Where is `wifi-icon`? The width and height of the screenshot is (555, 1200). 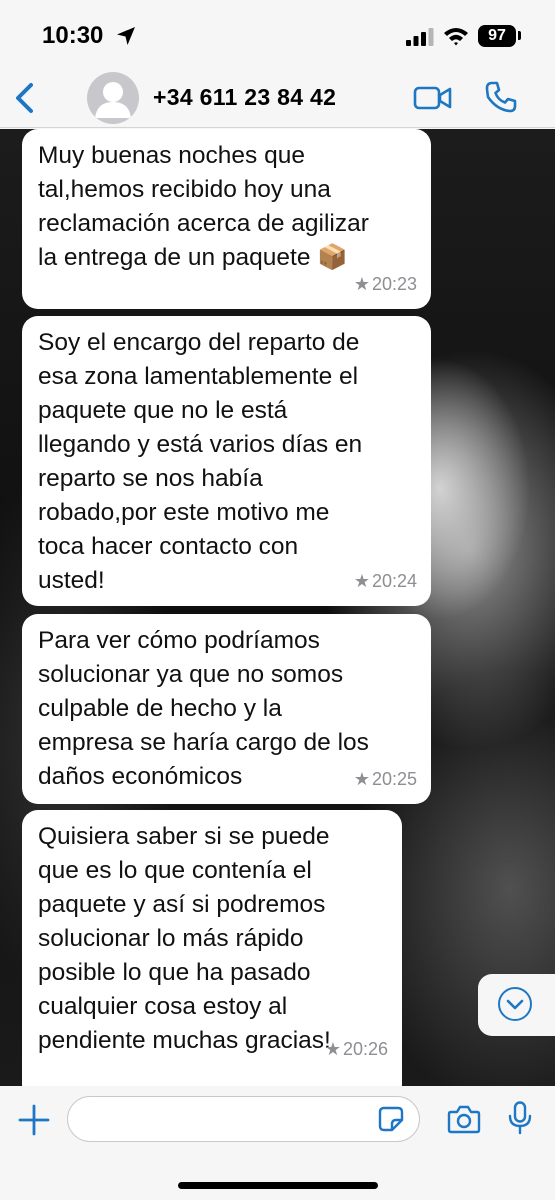
wifi-icon is located at coordinates (456, 36).